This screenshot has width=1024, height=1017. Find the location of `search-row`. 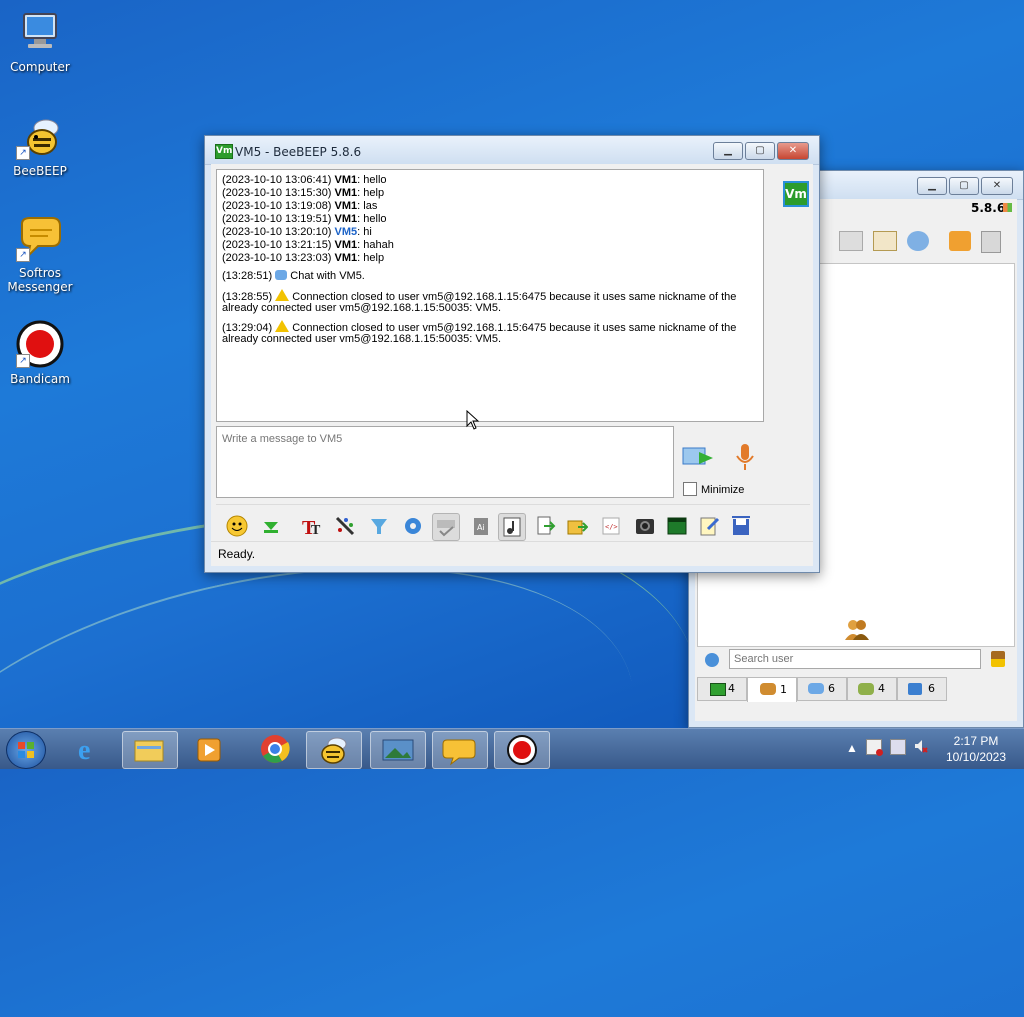

search-row is located at coordinates (855, 660).